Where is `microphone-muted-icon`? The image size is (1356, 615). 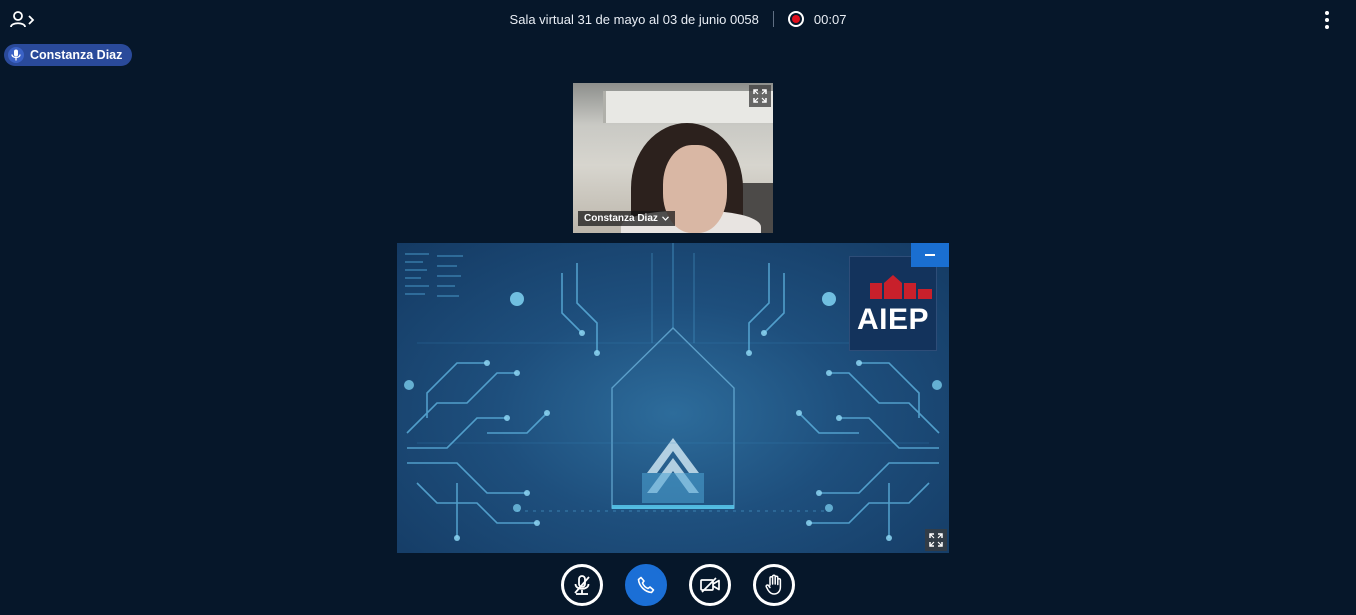
microphone-muted-icon is located at coordinates (582, 585).